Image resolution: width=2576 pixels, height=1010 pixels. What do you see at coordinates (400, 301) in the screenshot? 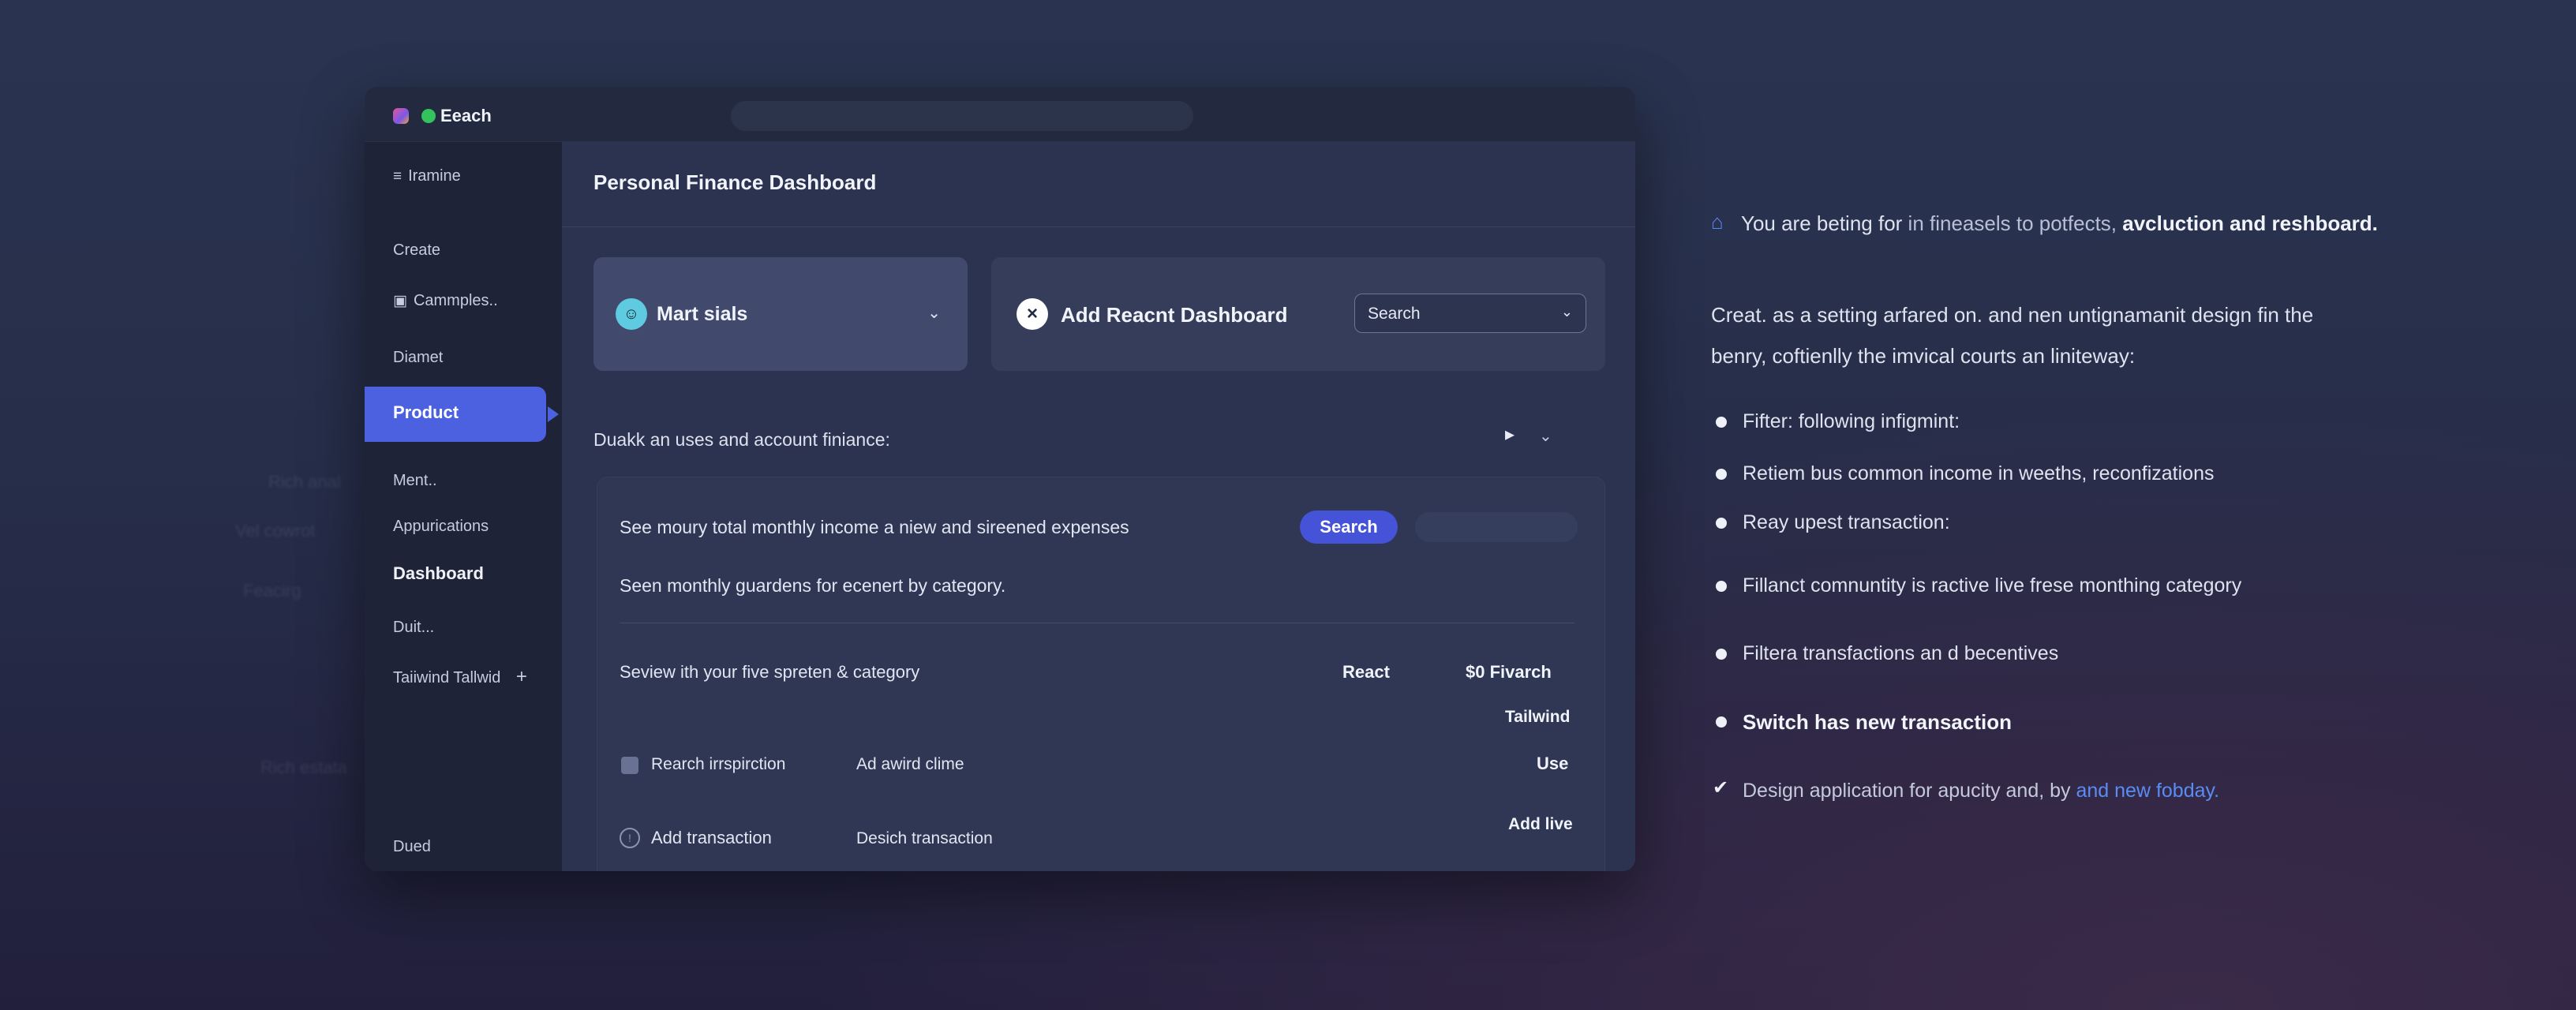
I see `lock-icon: ▣` at bounding box center [400, 301].